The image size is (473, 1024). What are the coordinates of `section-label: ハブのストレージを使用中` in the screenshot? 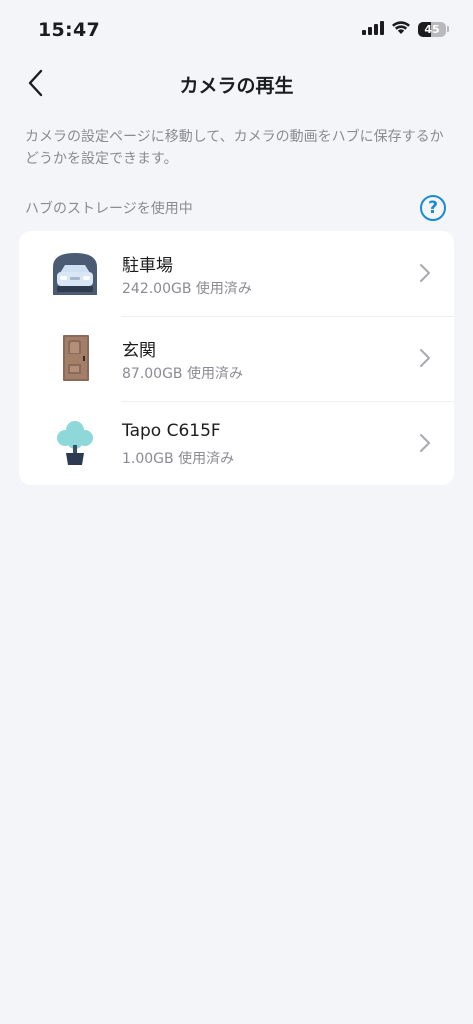 It's located at (109, 209).